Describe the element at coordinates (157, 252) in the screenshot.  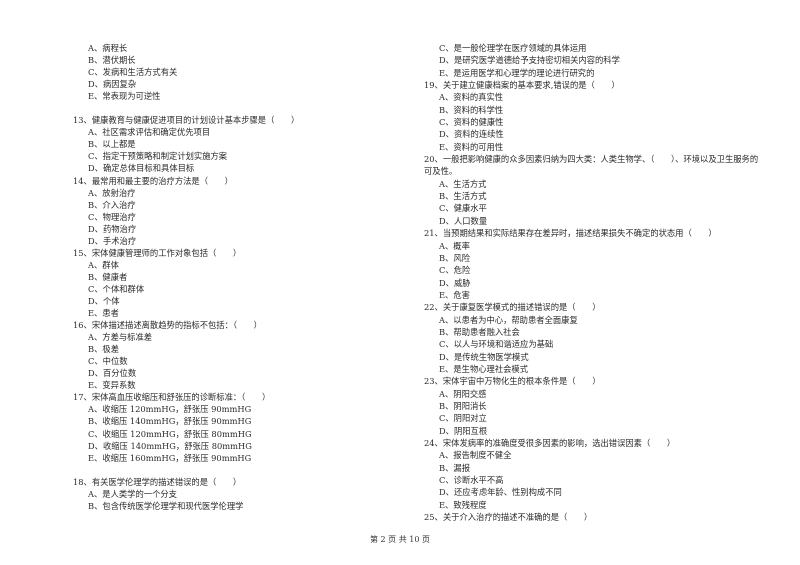
I see `question-text: 15、宋体健康管理师的工作对象包括（ ）` at that location.